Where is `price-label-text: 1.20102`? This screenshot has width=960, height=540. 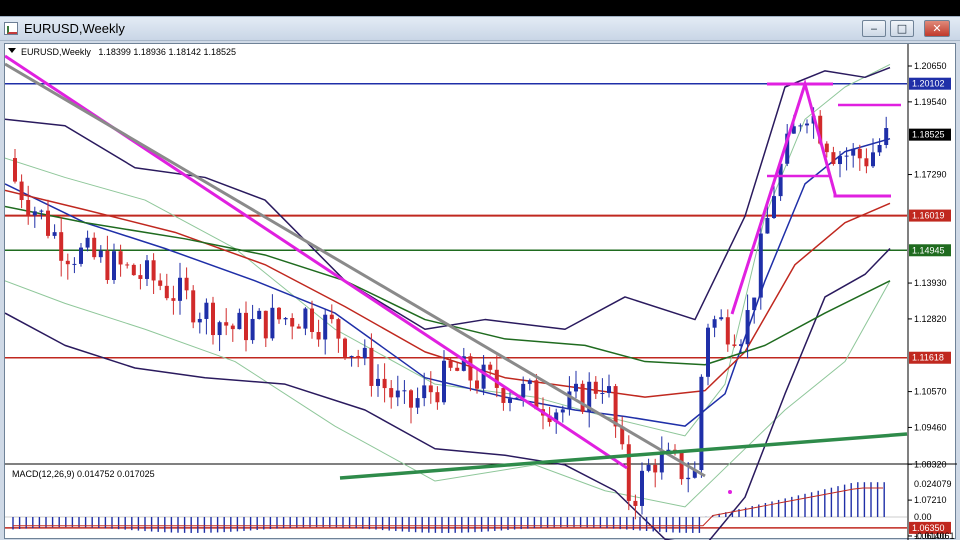 price-label-text: 1.20102 is located at coordinates (928, 84).